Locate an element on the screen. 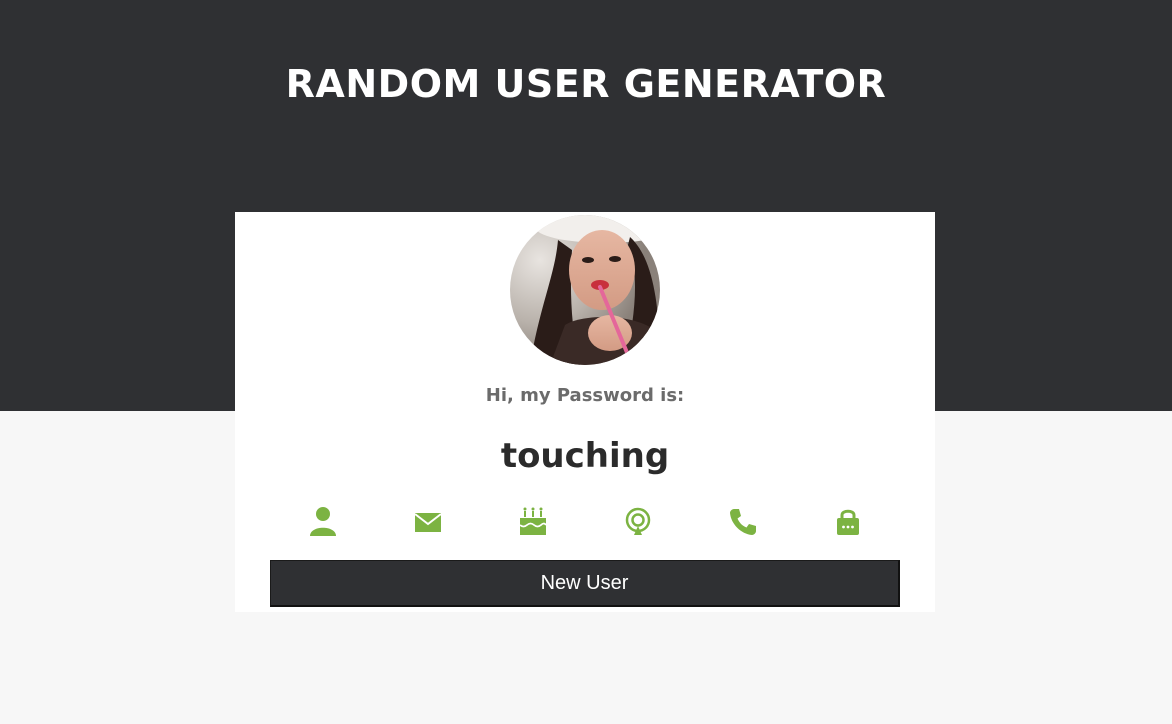 This screenshot has width=1172, height=724. location-pin-icon is located at coordinates (638, 522).